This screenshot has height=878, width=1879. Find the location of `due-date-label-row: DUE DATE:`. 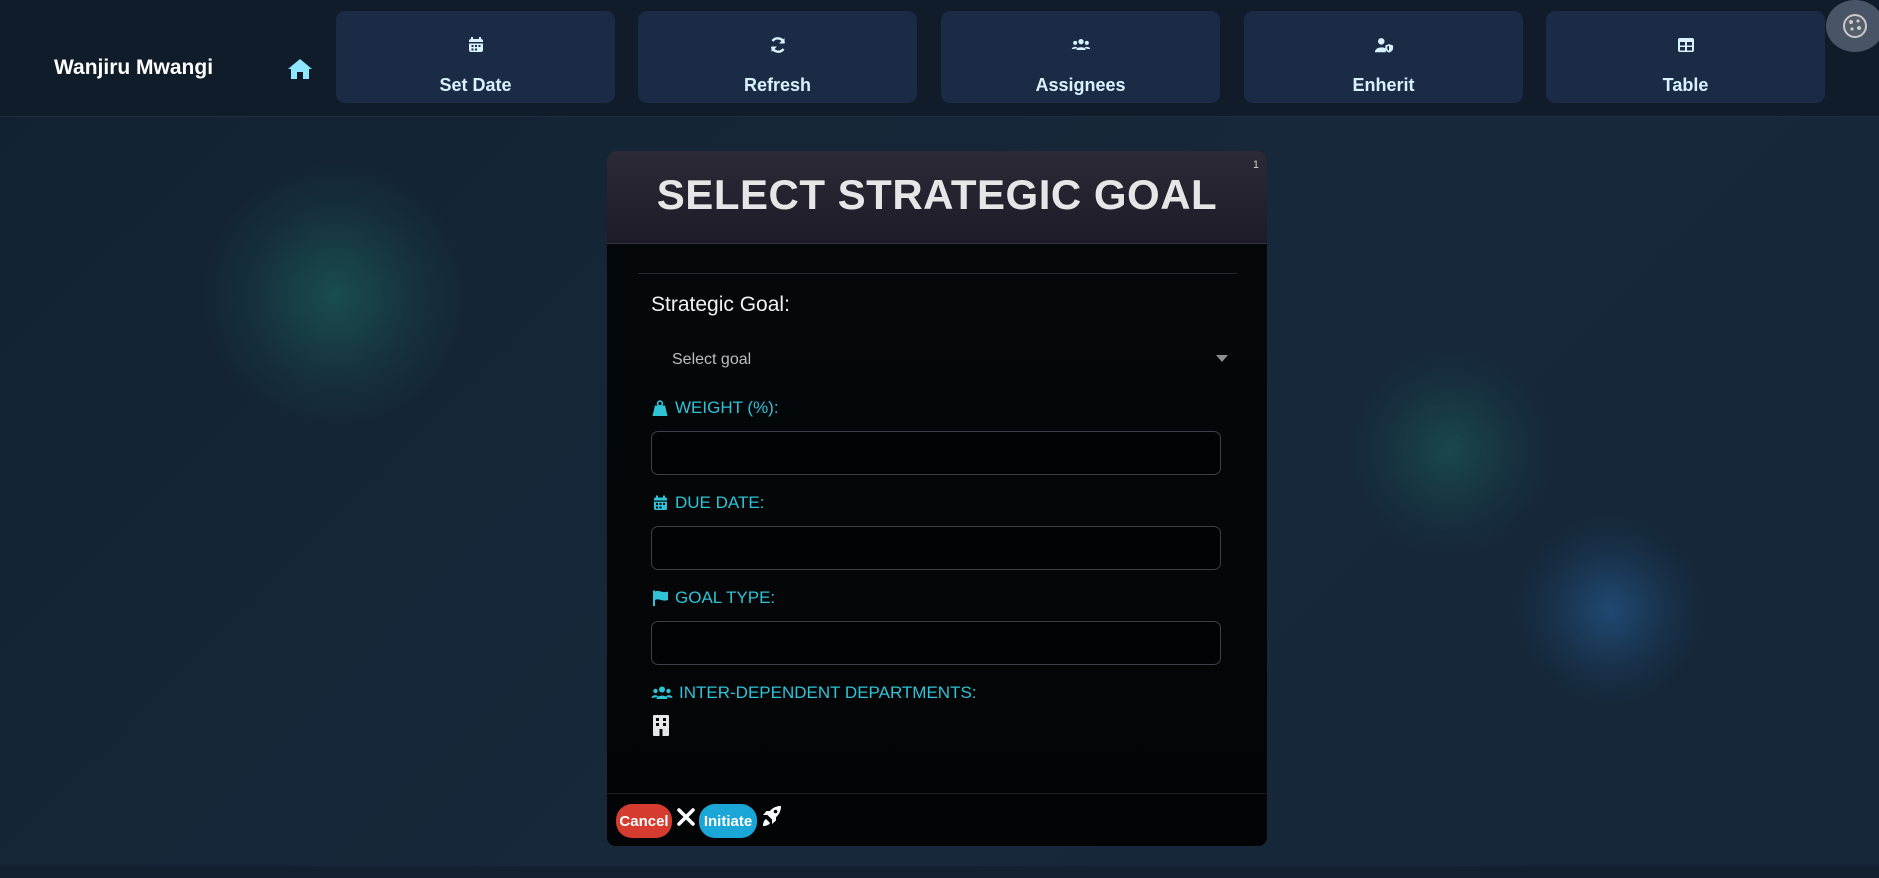

due-date-label-row: DUE DATE: is located at coordinates (707, 503).